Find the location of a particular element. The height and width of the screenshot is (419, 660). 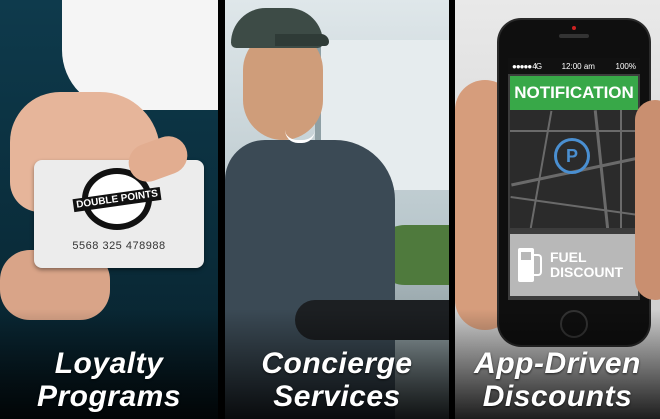

caption-line-2: Discounts is located at coordinates (557, 396).